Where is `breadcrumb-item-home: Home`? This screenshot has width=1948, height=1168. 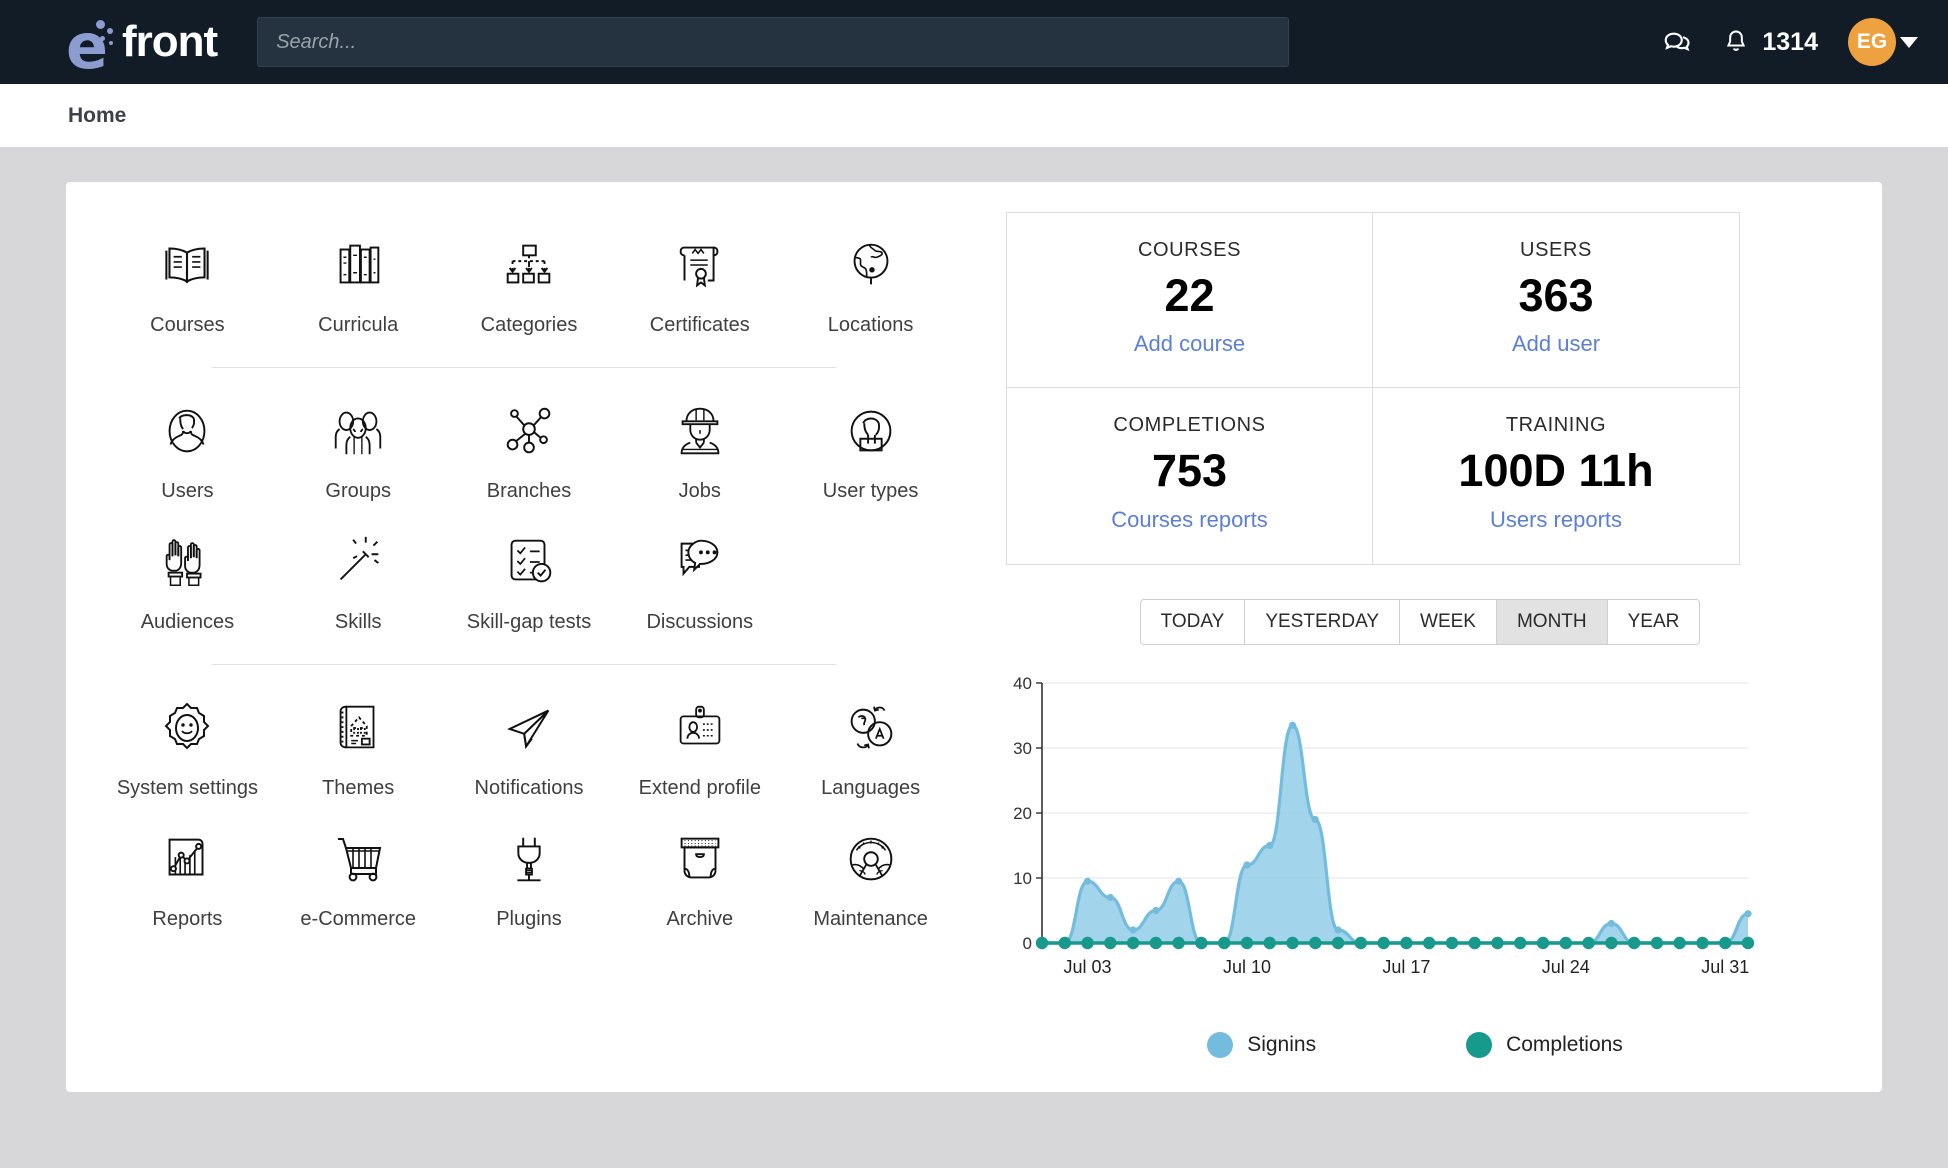 breadcrumb-item-home: Home is located at coordinates (97, 116).